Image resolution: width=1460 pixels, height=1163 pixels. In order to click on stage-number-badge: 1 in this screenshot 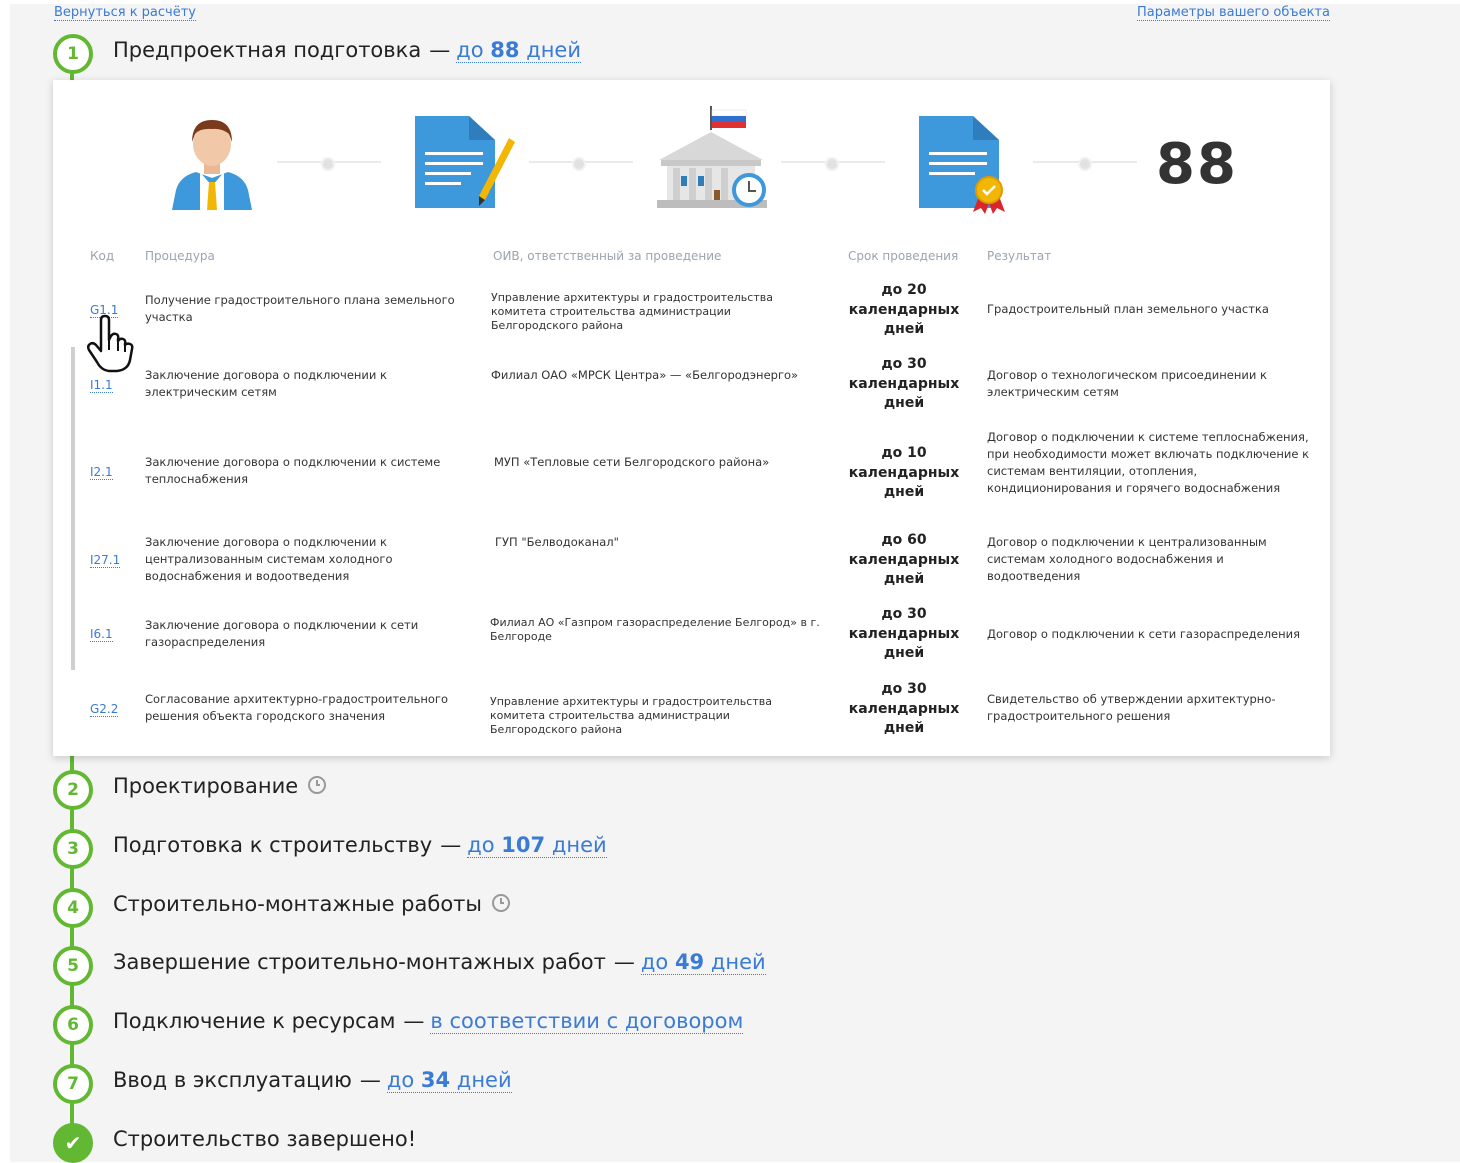, I will do `click(73, 54)`.